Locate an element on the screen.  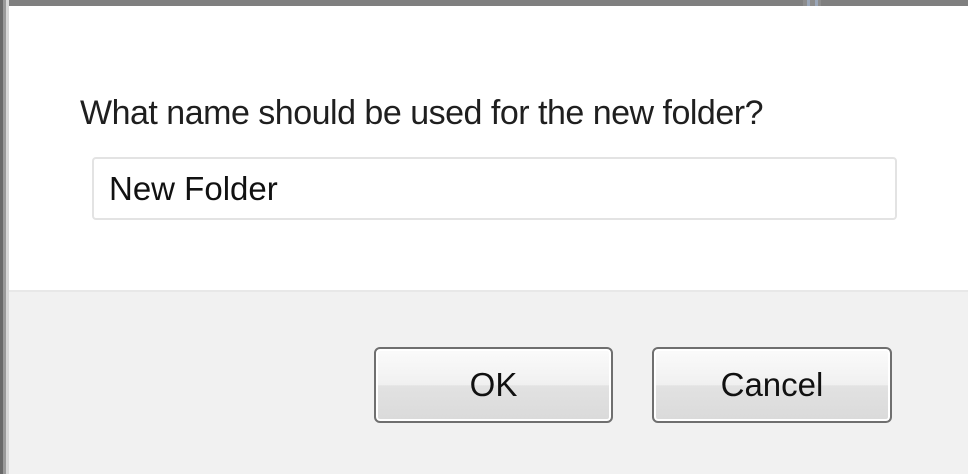
cancel-button: Cancel is located at coordinates (772, 385).